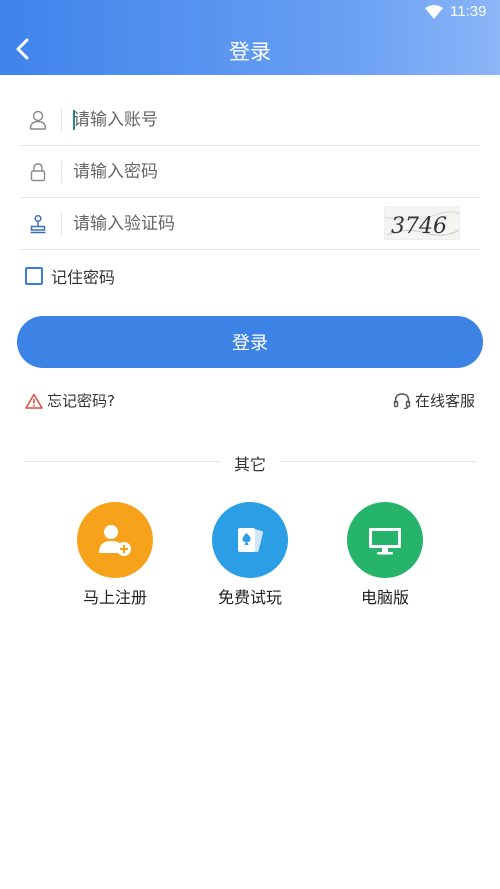 The width and height of the screenshot is (500, 889). I want to click on free-trial-label: 免费试玩, so click(249, 597).